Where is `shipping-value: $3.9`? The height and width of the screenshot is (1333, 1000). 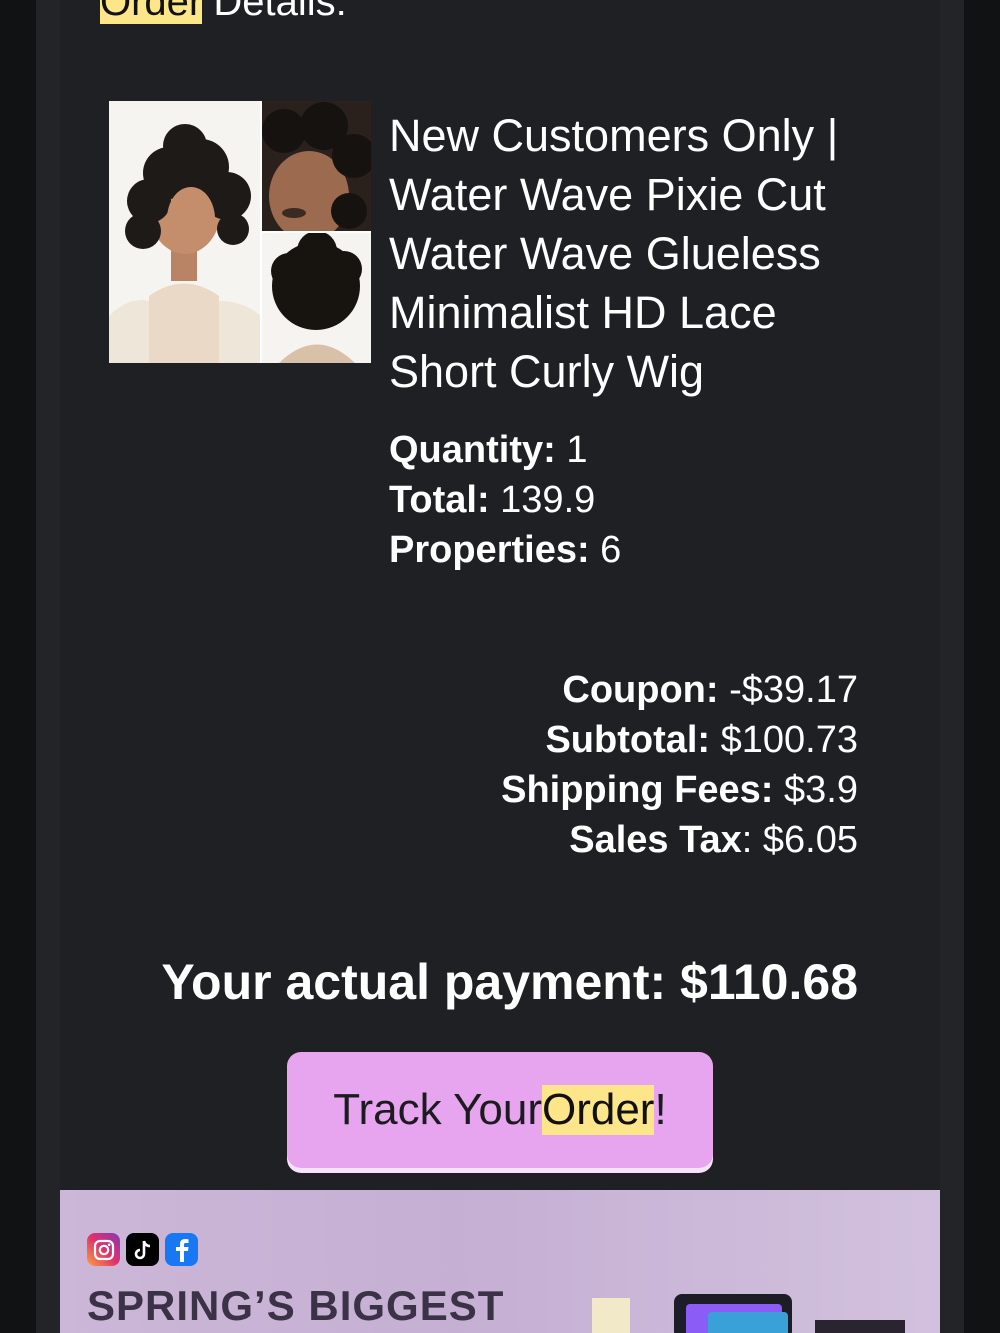 shipping-value: $3.9 is located at coordinates (815, 790).